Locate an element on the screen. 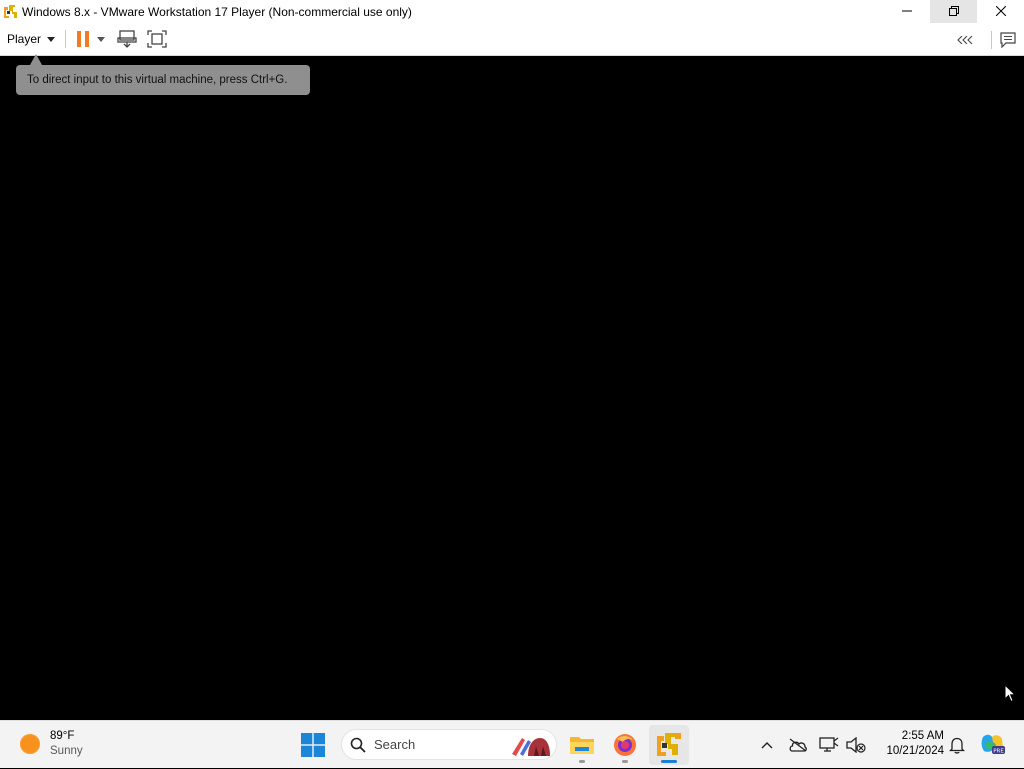 The image size is (1024, 769). send-ctrl-alt-del-icon is located at coordinates (127, 39).